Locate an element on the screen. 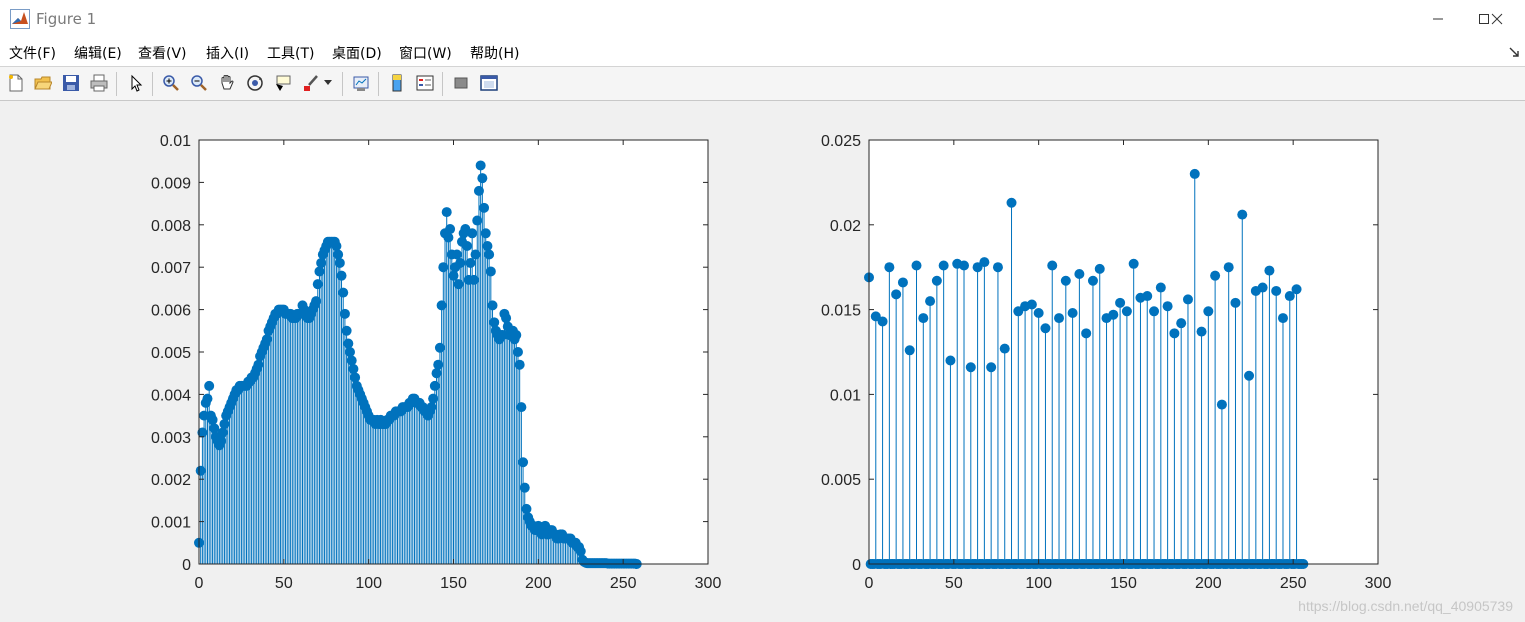 The width and height of the screenshot is (1525, 622). select-arrow-icon is located at coordinates (137, 83).